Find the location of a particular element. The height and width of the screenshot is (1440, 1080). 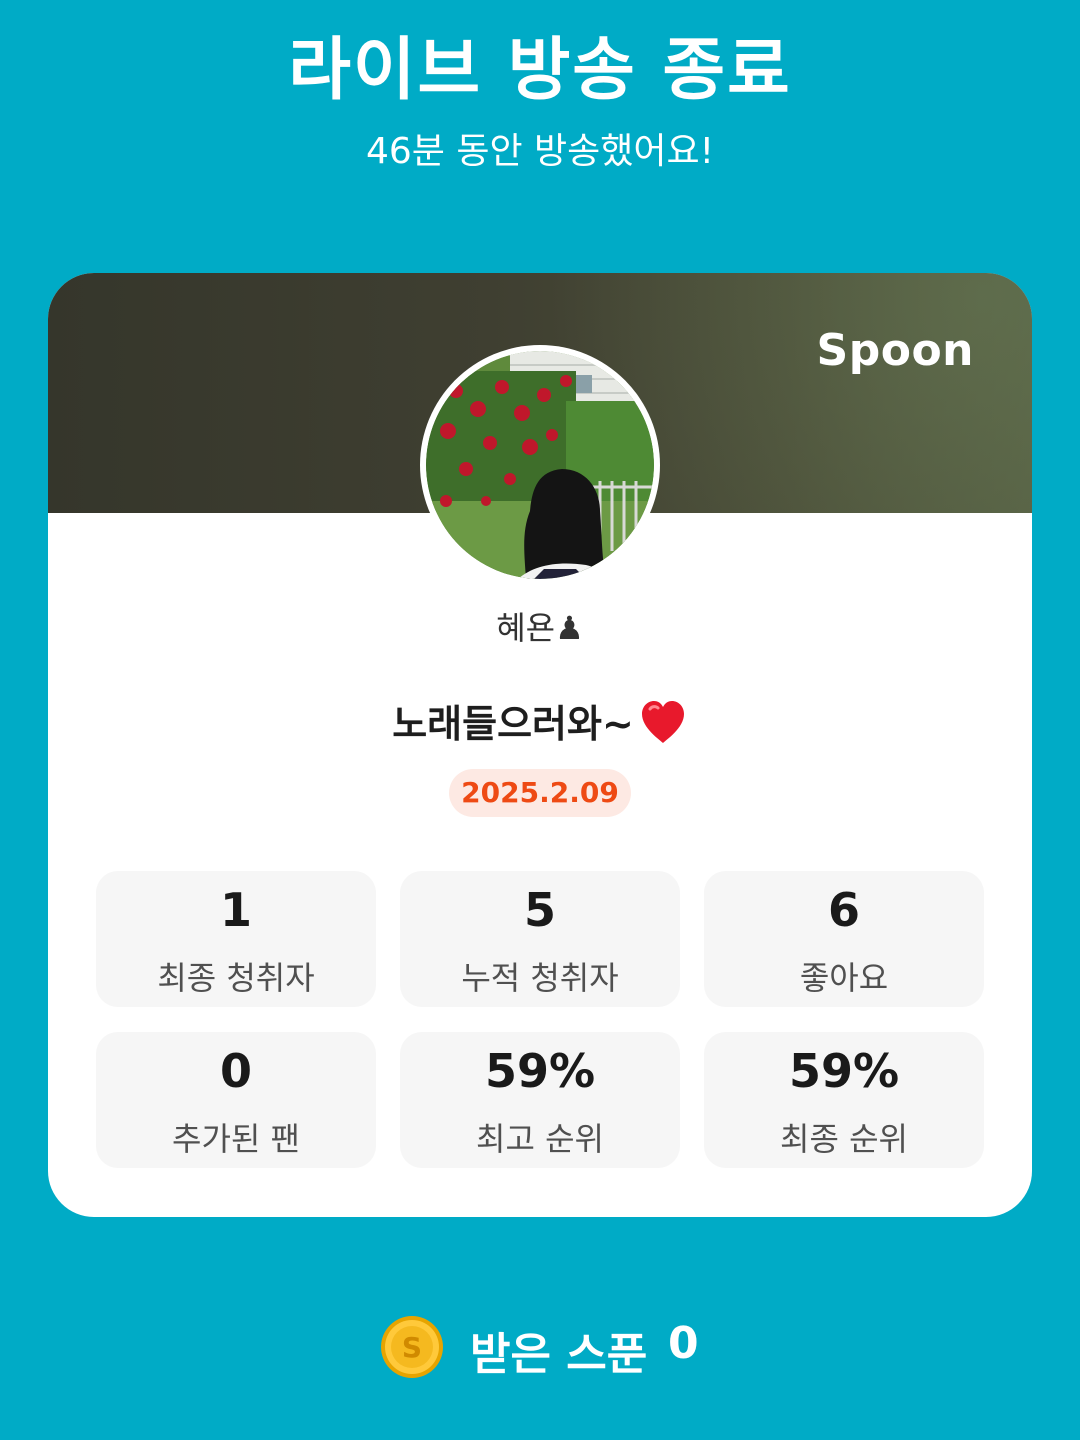

date-badge: 2025.2.09 is located at coordinates (540, 793).